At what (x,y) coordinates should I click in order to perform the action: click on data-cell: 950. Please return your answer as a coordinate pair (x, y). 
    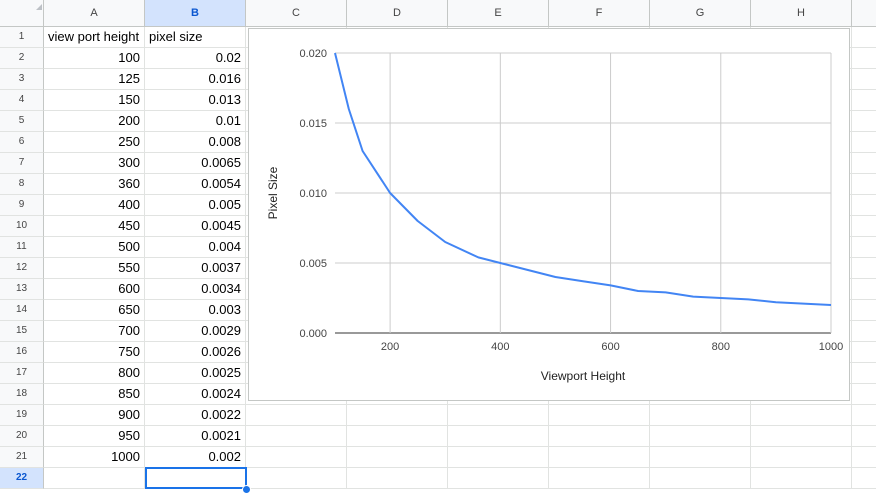
    Looking at the image, I should click on (94, 436).